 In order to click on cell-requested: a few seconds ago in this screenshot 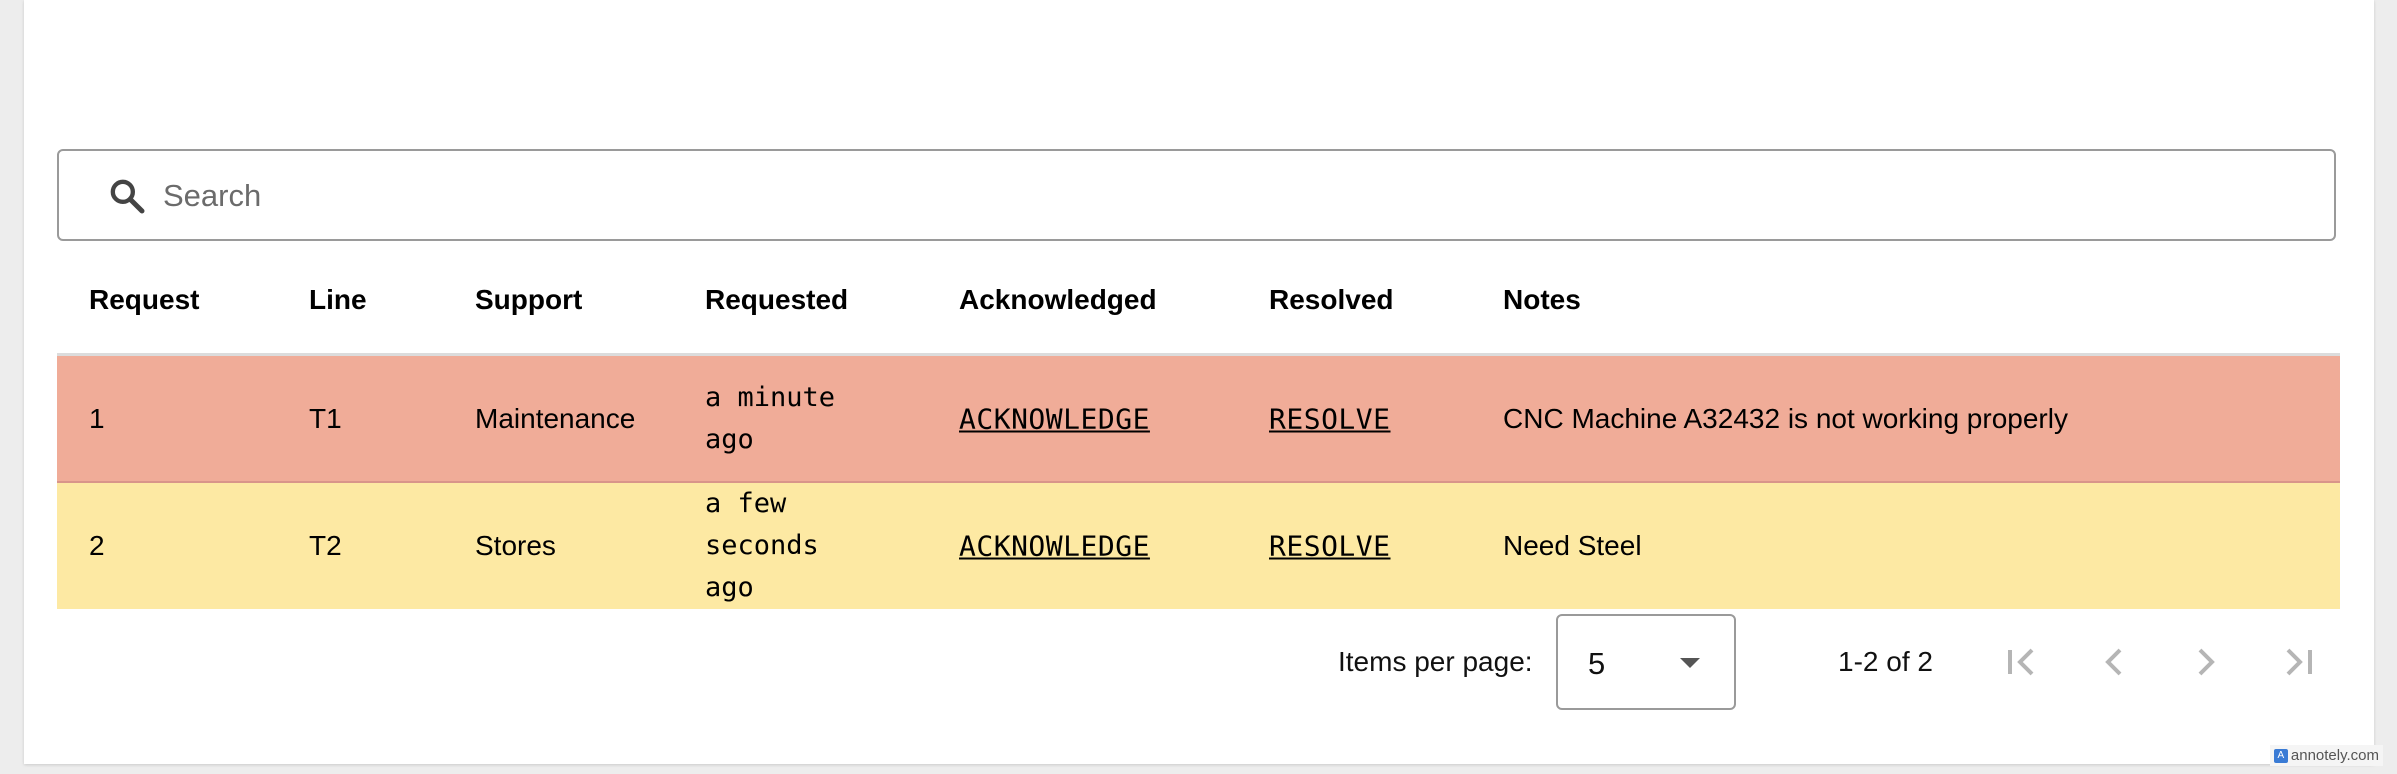, I will do `click(762, 545)`.